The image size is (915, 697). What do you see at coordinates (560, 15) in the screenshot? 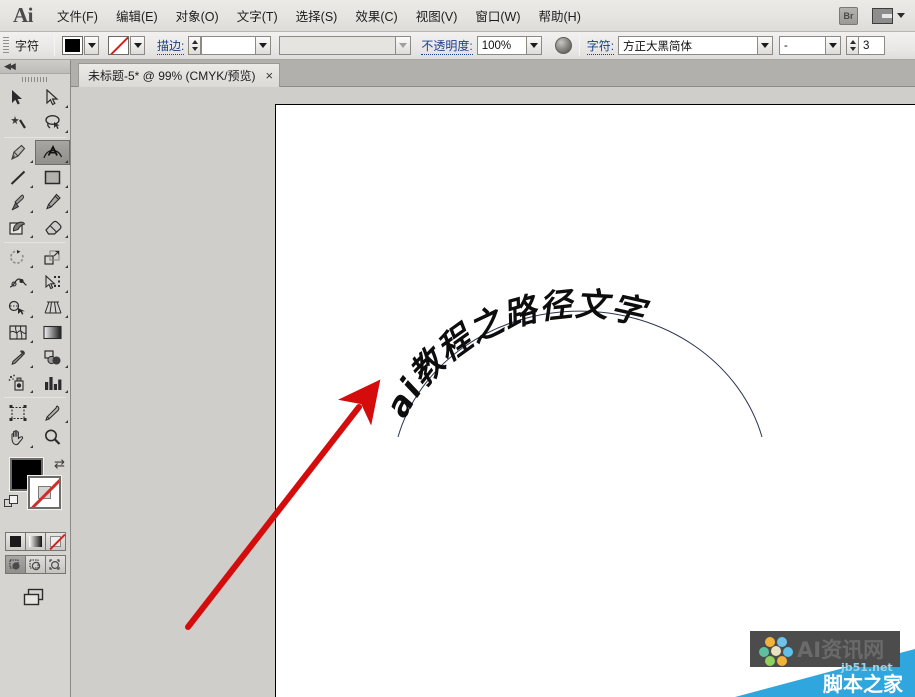
I see `menu-help: 帮助(H)` at bounding box center [560, 15].